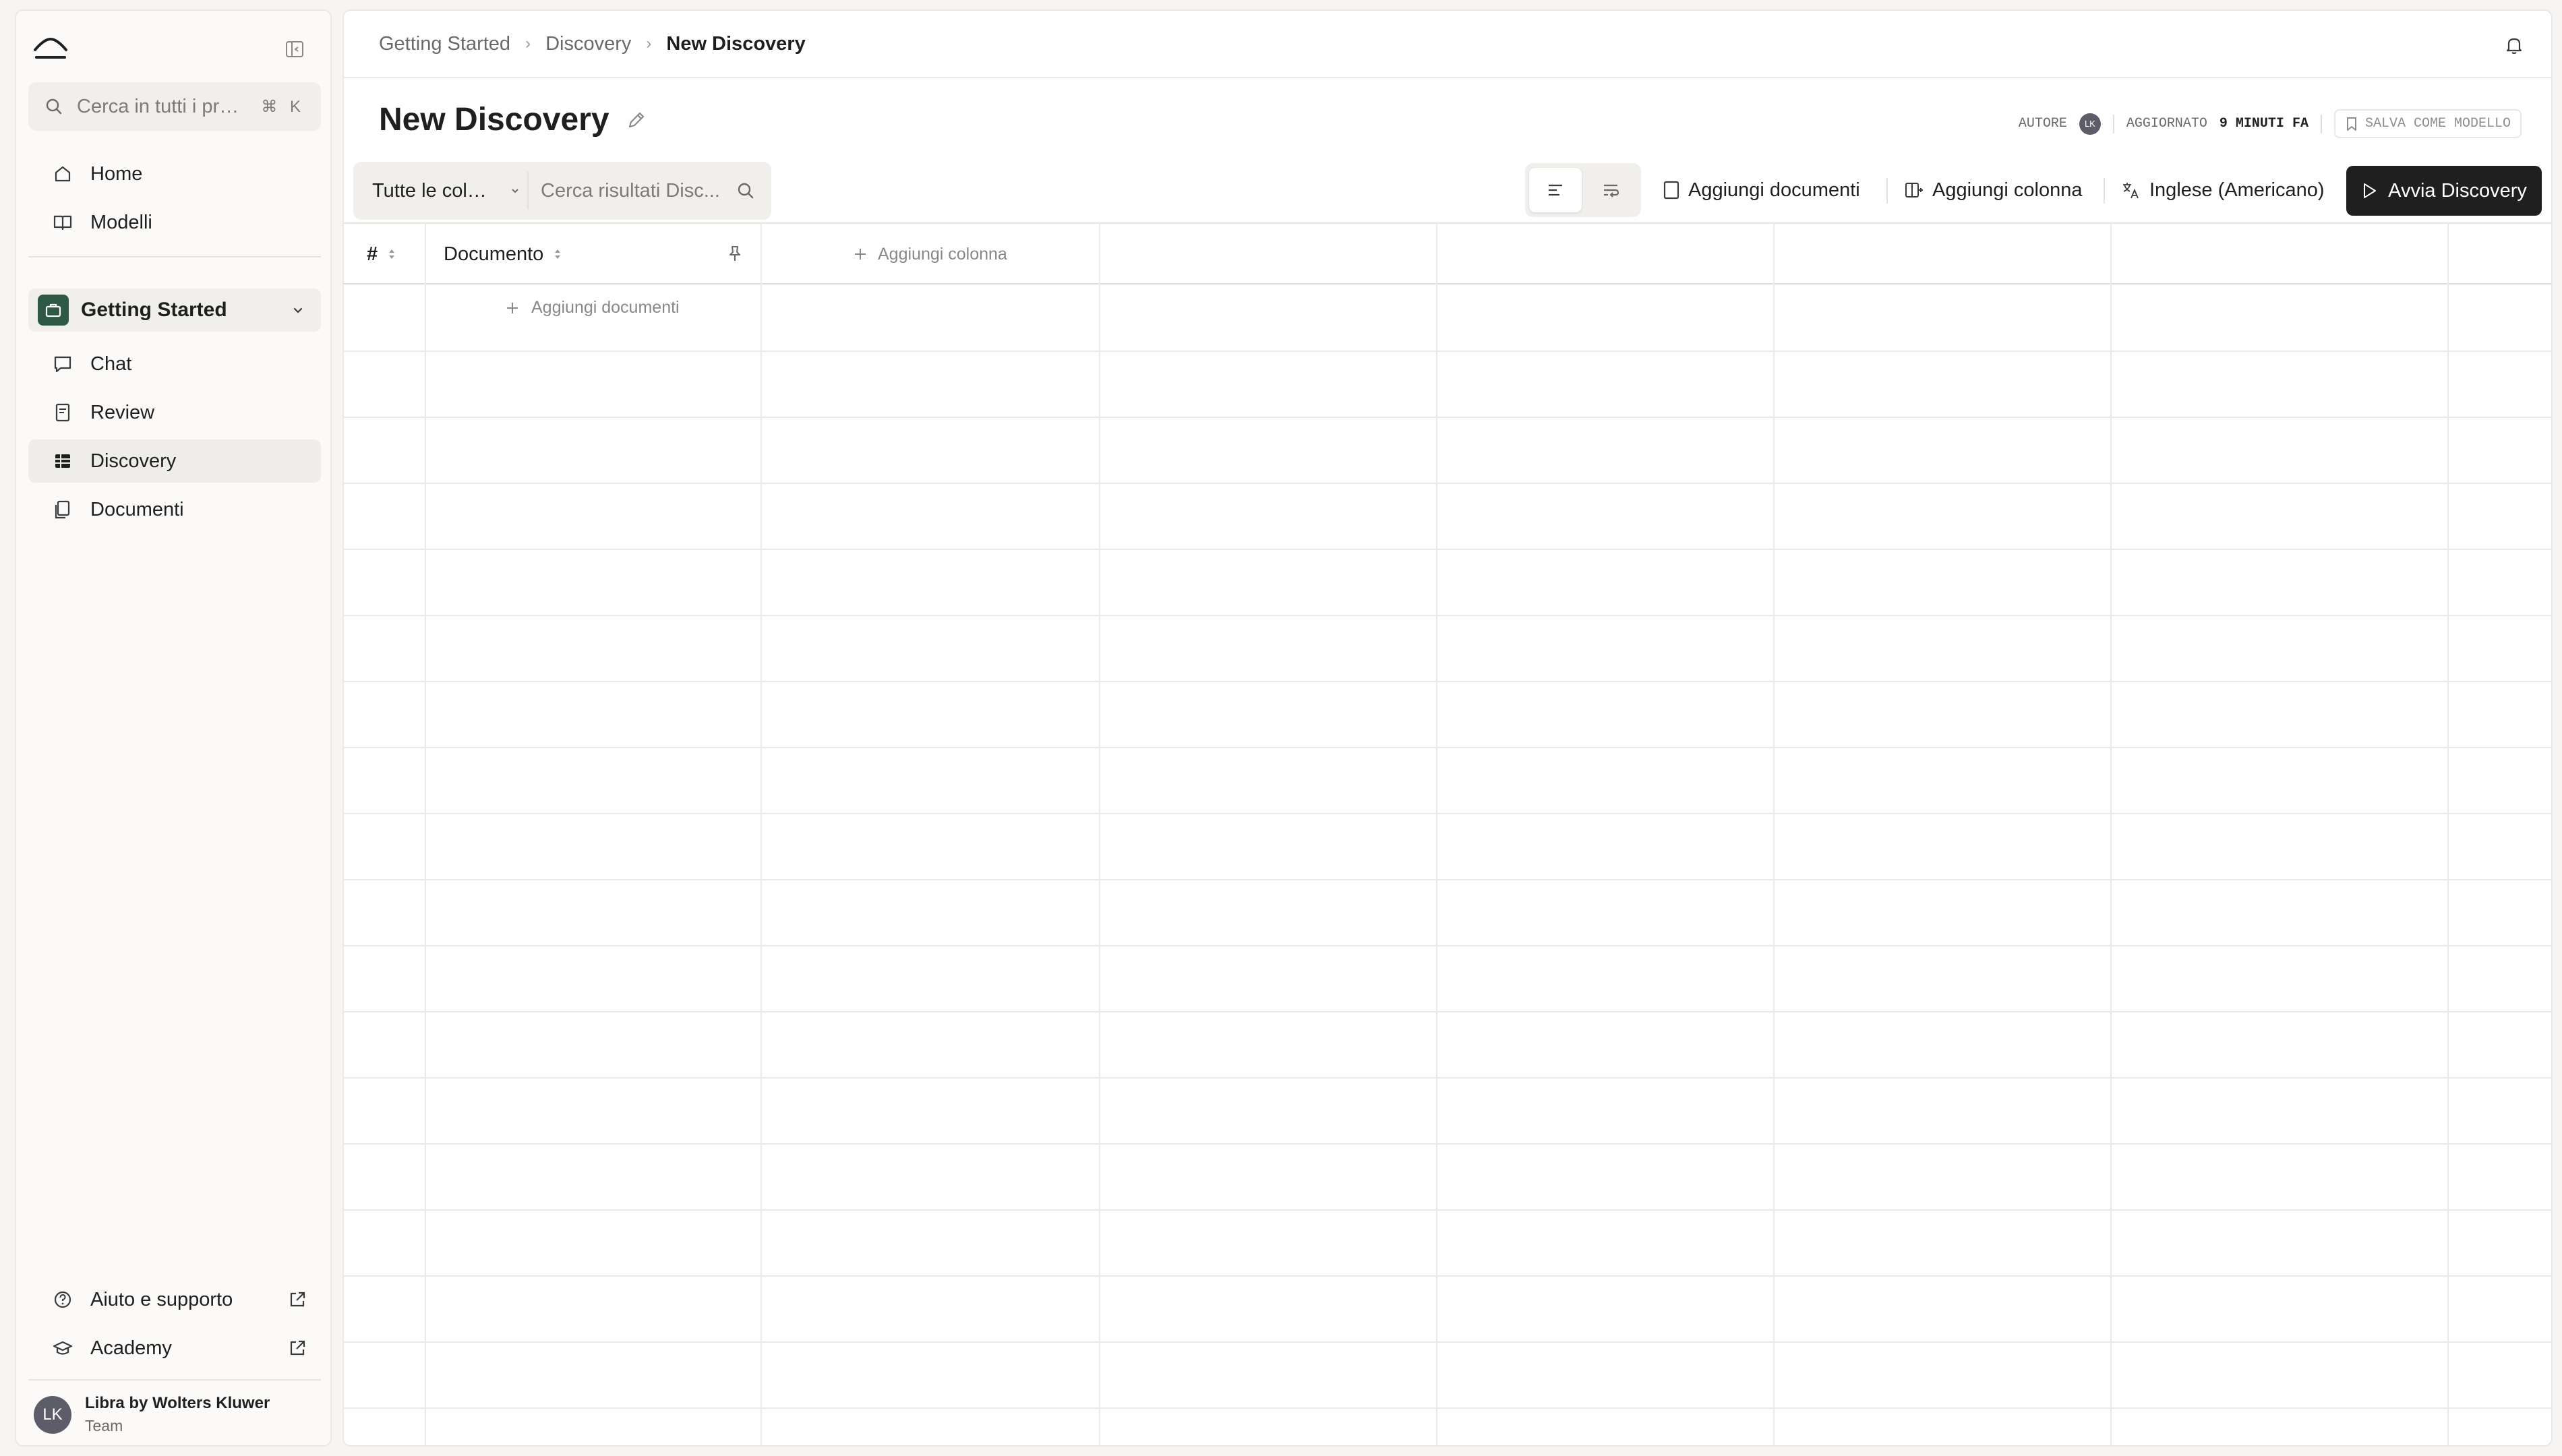 This screenshot has width=2562, height=1456. I want to click on sidebar-item-discovery: Discovery, so click(175, 461).